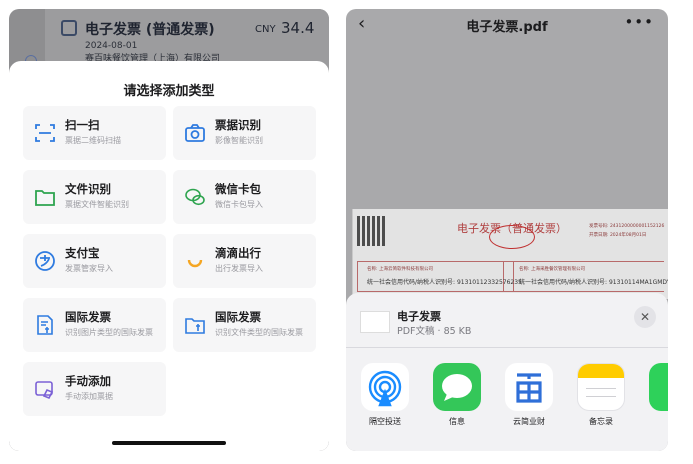 Image resolution: width=693 pixels, height=464 pixels. What do you see at coordinates (638, 282) in the screenshot?
I see `seller-tax-value: 91310114MA1GMDYA1B` at bounding box center [638, 282].